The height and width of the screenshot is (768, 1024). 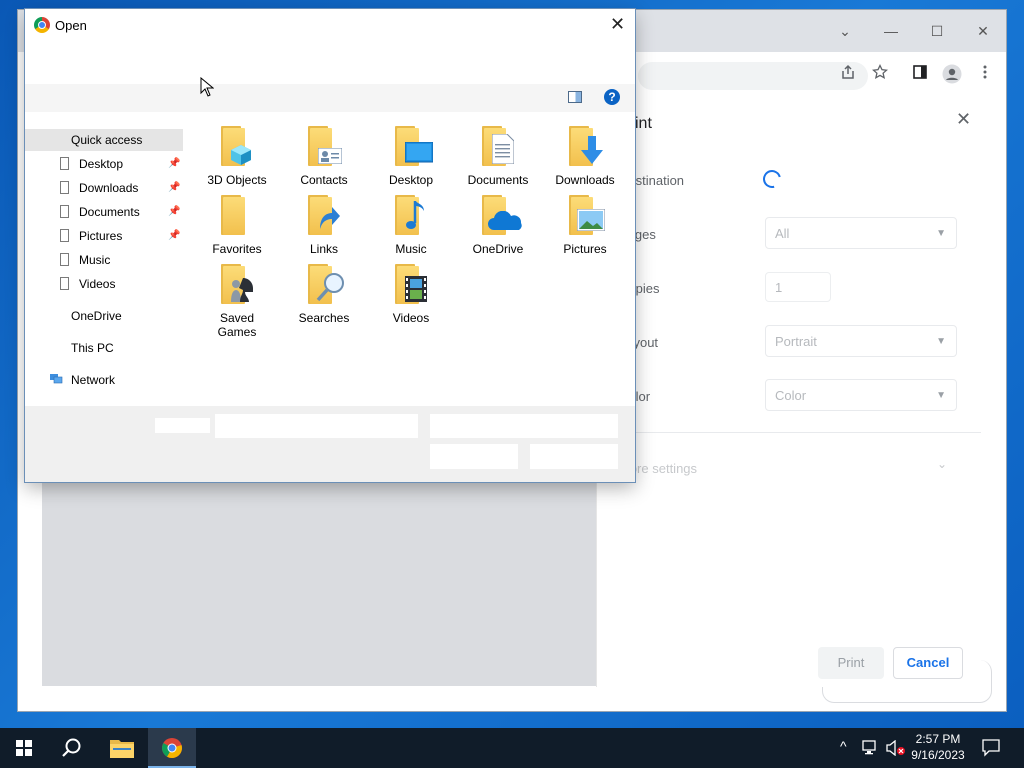 I want to click on desktop-folder-icon, so click(x=414, y=146).